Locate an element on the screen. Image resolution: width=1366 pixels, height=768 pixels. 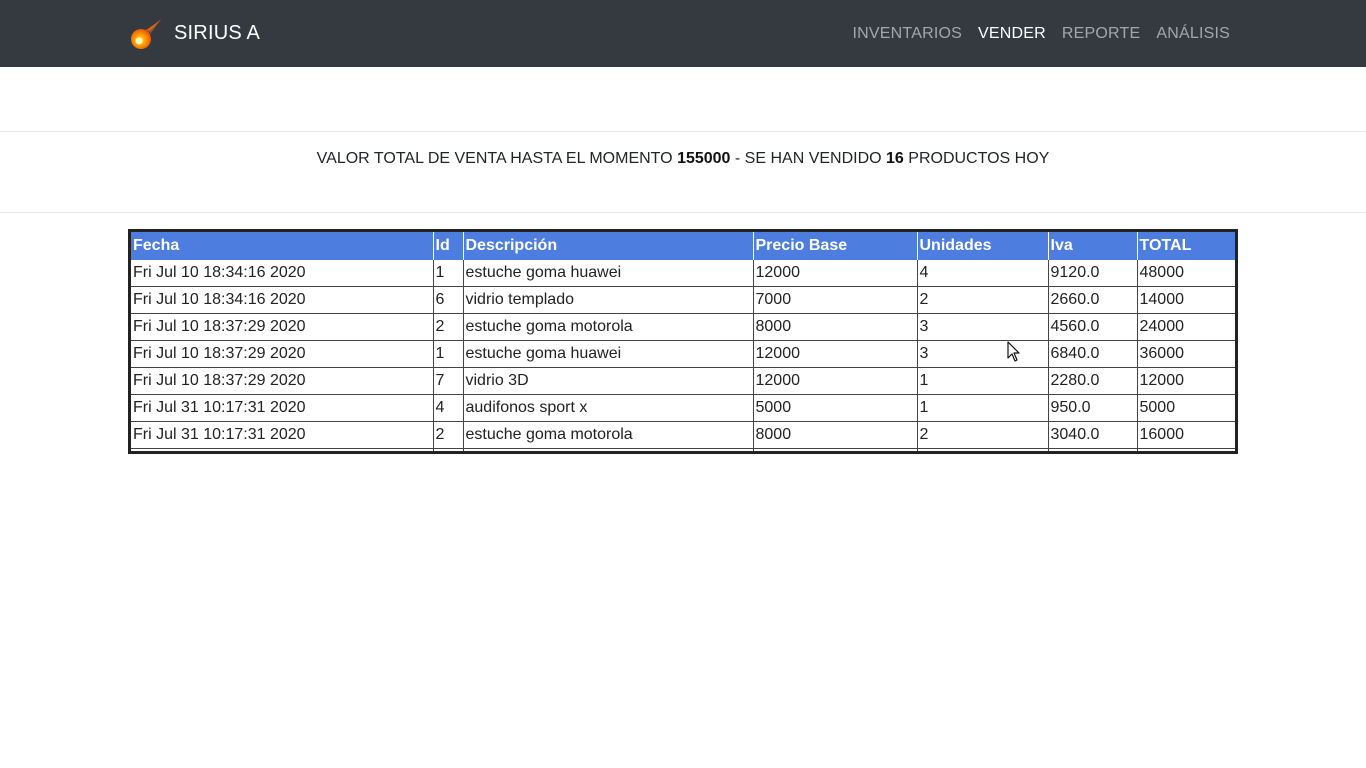
cell-descripcion: vidrio 3D is located at coordinates (608, 381).